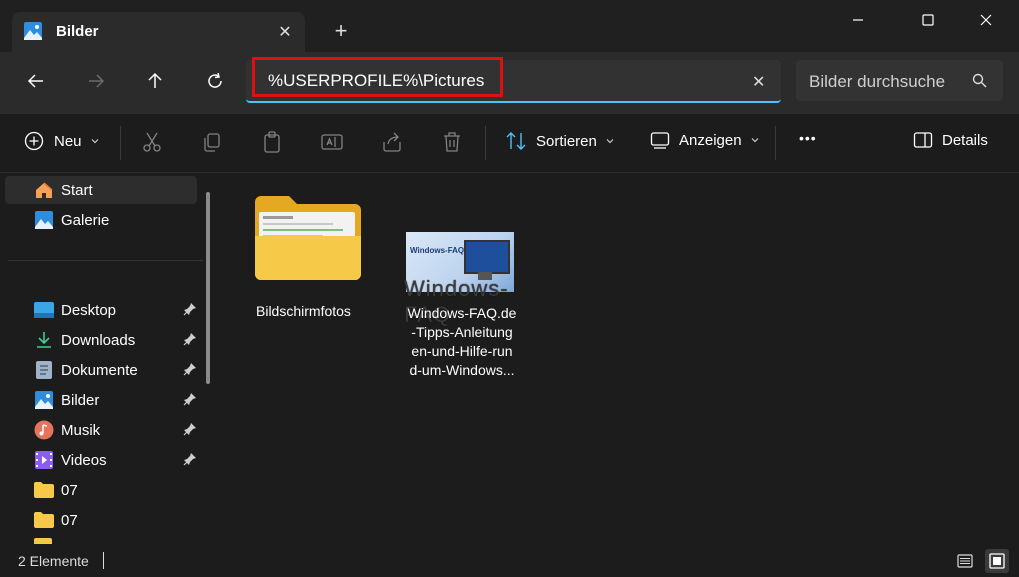 The width and height of the screenshot is (1019, 577). Describe the element at coordinates (85, 220) in the screenshot. I see `sidebar-item-label: Galerie` at that location.